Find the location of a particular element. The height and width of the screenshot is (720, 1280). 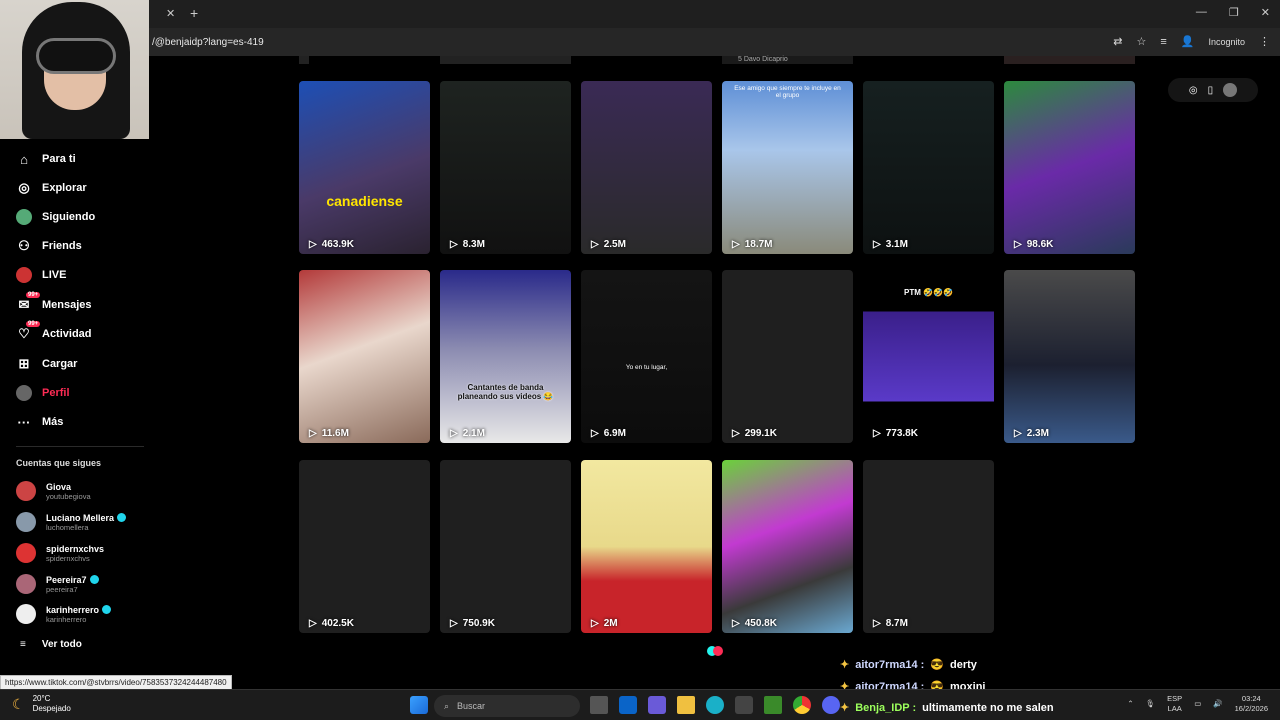

video-tile: ▷ 11.6M is located at coordinates (364, 356).